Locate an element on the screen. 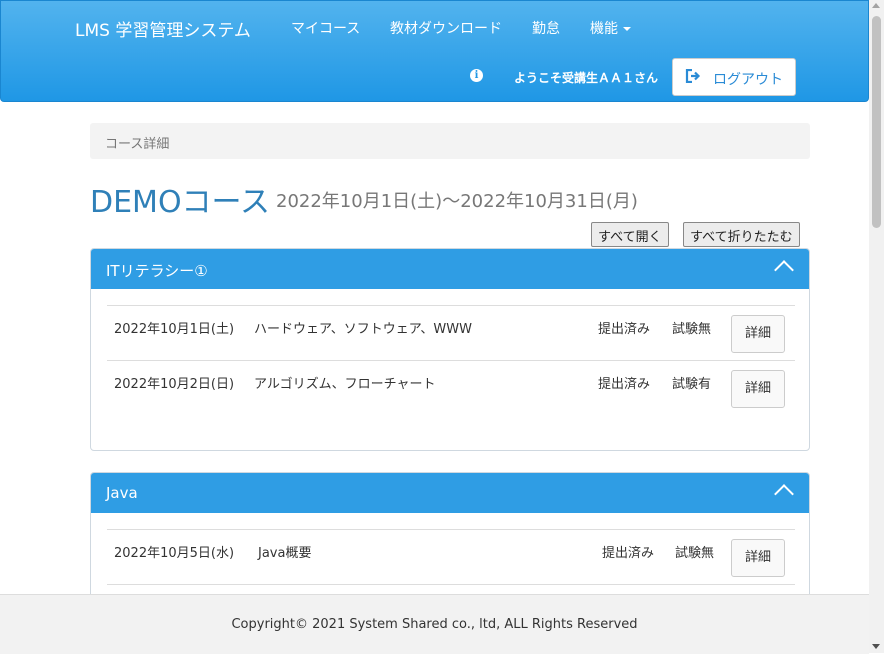  section-title: ITリテラシー① is located at coordinates (157, 271).